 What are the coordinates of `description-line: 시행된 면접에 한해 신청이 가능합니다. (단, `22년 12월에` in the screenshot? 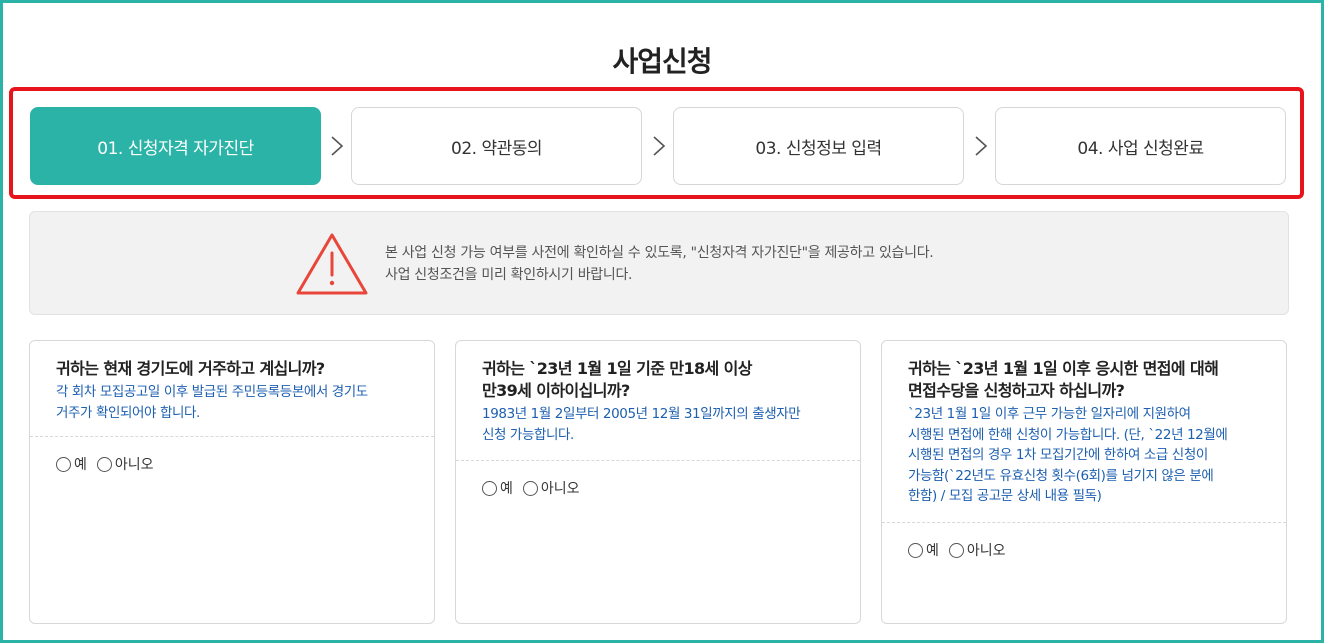 It's located at (1068, 434).